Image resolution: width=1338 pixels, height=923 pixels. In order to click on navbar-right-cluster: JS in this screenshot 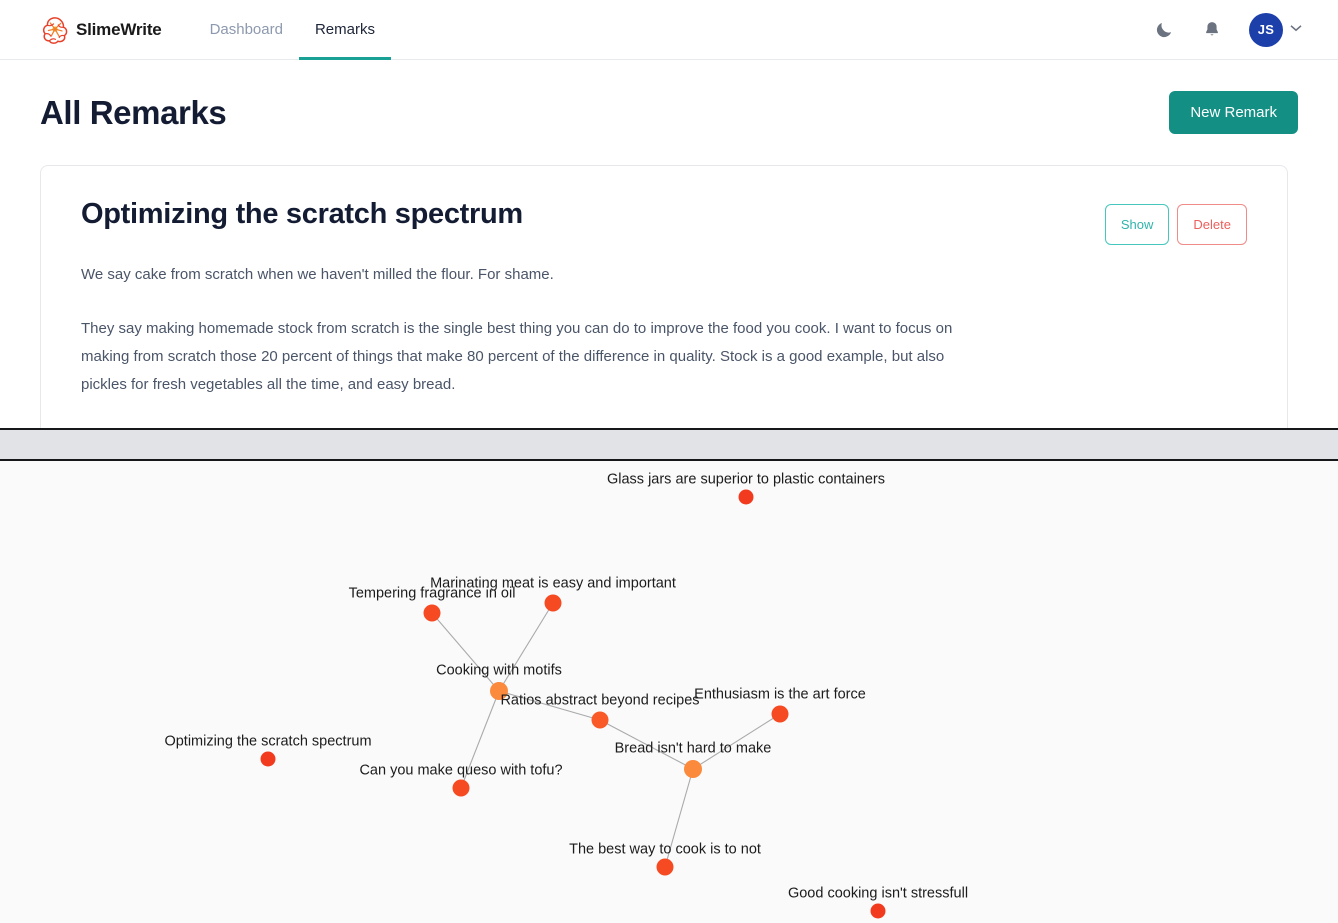, I will do `click(1227, 29)`.